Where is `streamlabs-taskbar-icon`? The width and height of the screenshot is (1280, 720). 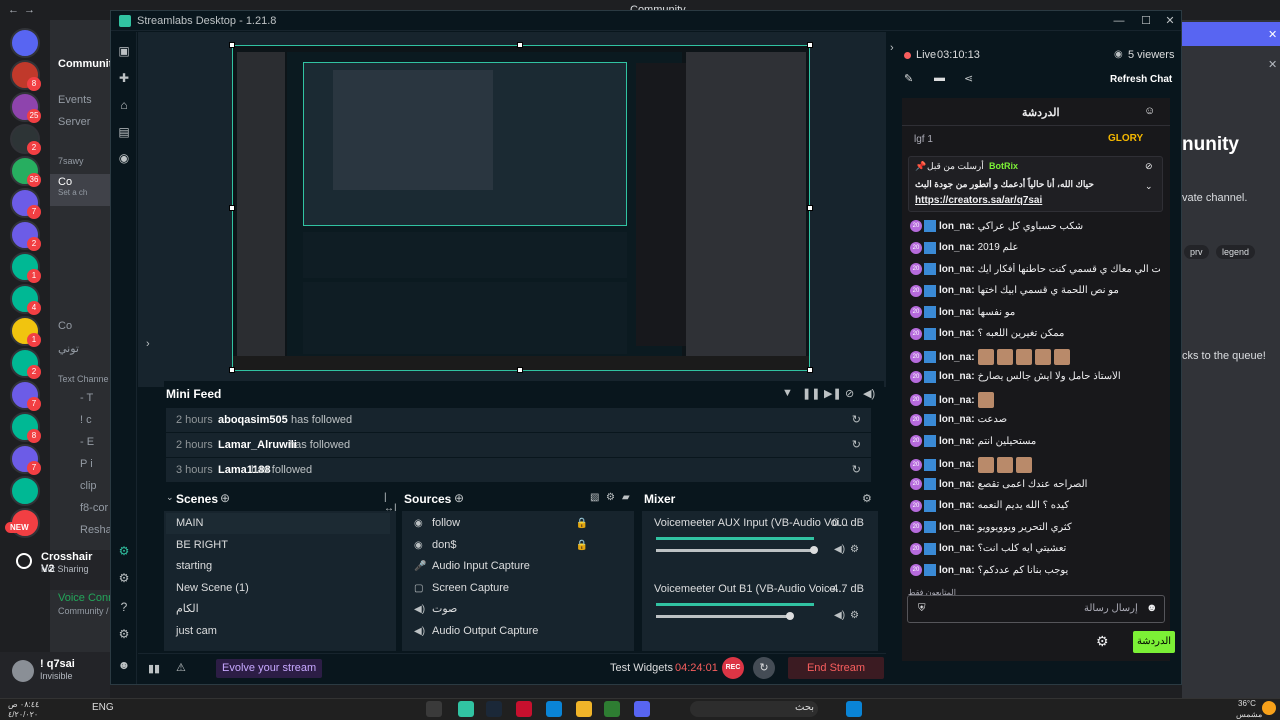
streamlabs-taskbar-icon is located at coordinates (466, 709).